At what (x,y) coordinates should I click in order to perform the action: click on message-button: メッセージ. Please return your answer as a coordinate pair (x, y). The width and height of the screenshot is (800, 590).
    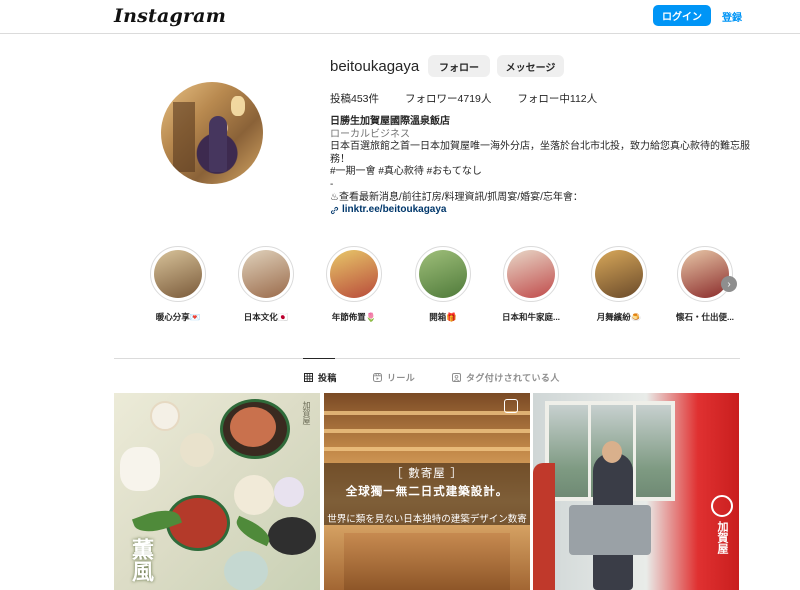
    Looking at the image, I should click on (530, 66).